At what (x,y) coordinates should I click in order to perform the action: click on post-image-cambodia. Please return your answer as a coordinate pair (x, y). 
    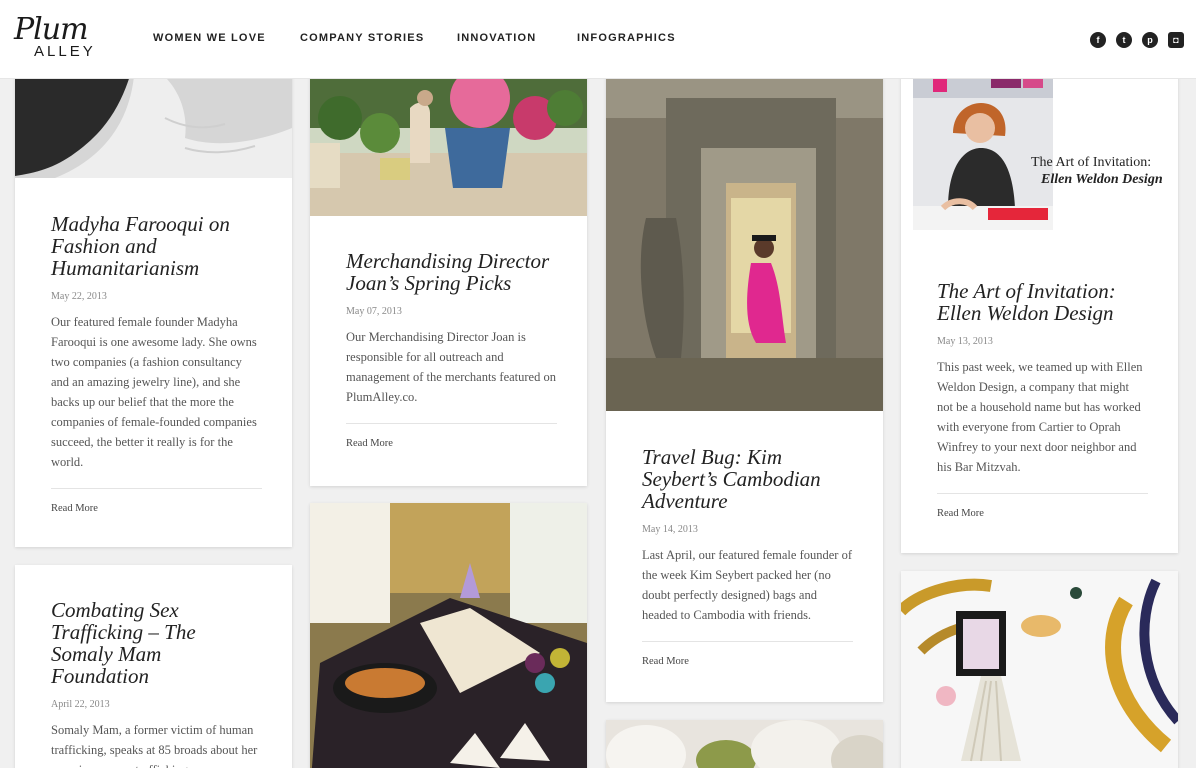
    Looking at the image, I should click on (744, 234).